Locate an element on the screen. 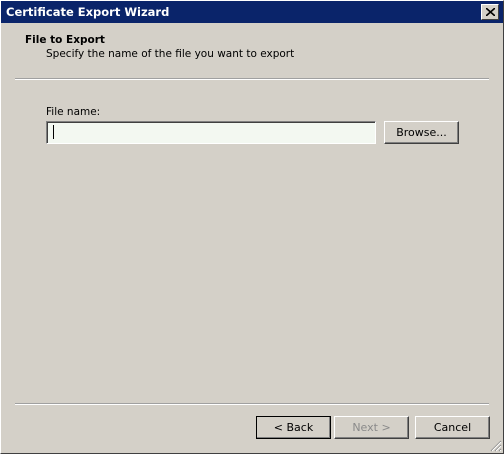 This screenshot has height=454, width=504. close-icon is located at coordinates (490, 12).